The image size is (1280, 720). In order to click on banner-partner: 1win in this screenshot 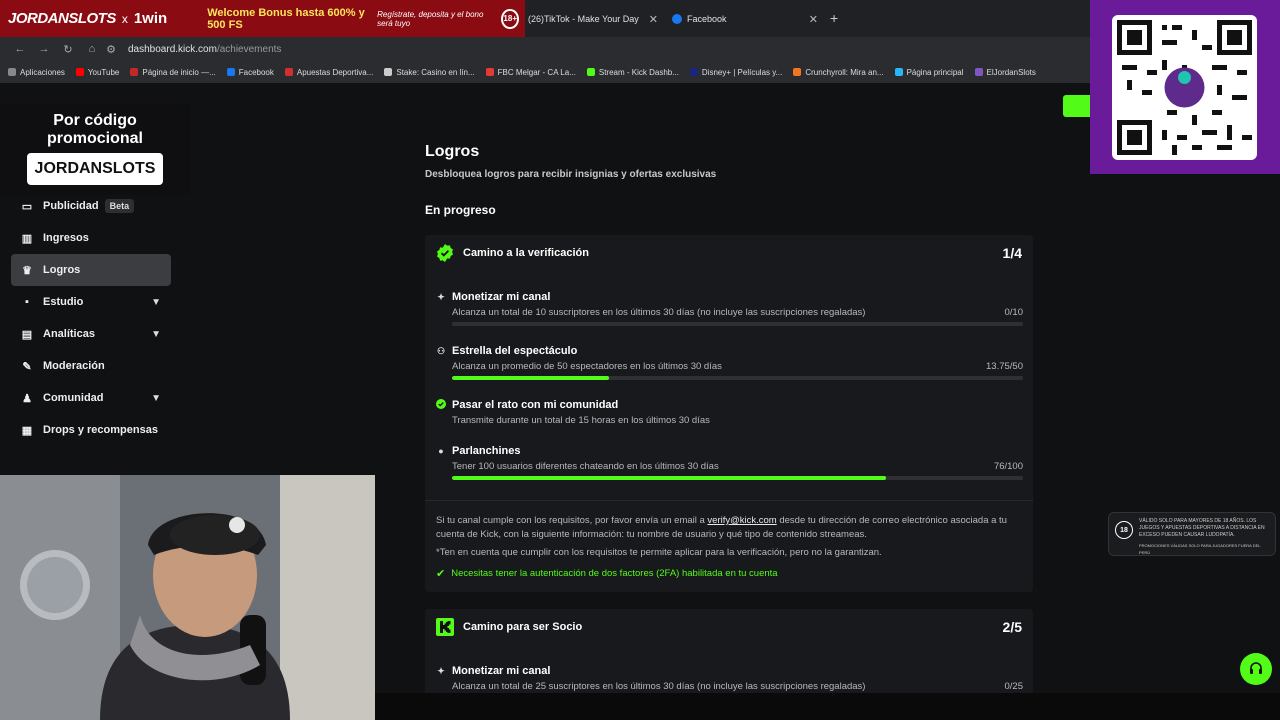, I will do `click(150, 18)`.